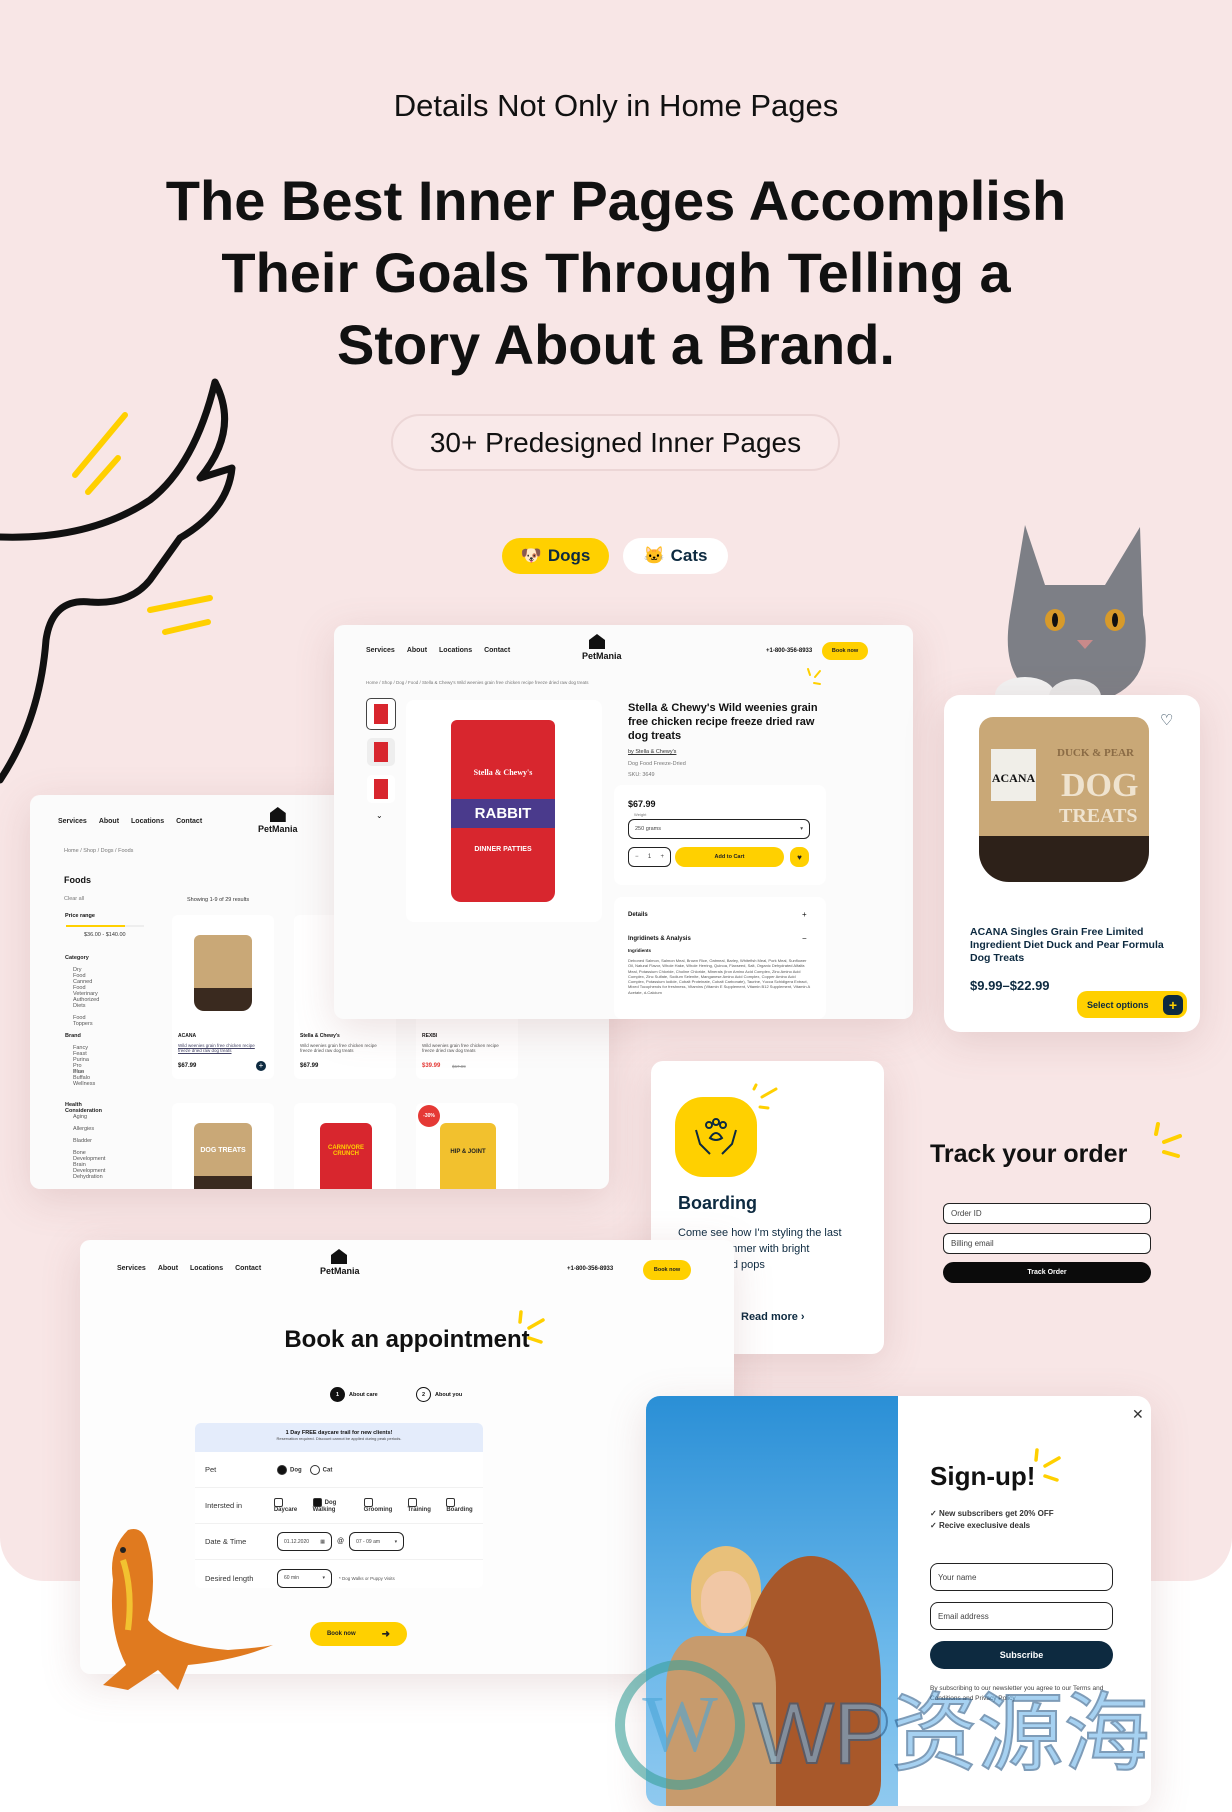 Image resolution: width=1232 pixels, height=1812 pixels. Describe the element at coordinates (1047, 1213) in the screenshot. I see `order-id-input: Order ID` at that location.